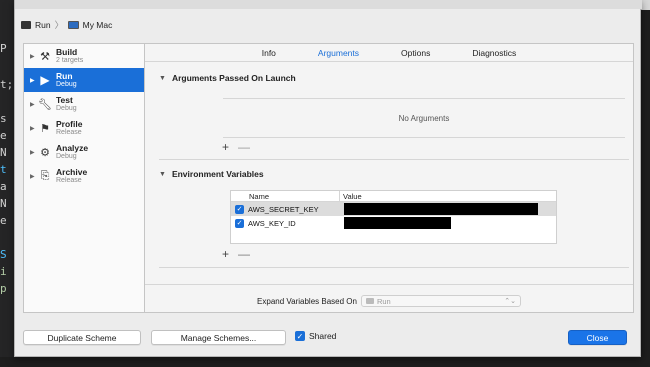 The width and height of the screenshot is (650, 367). I want to click on hammer-icon: ⚒, so click(45, 56).